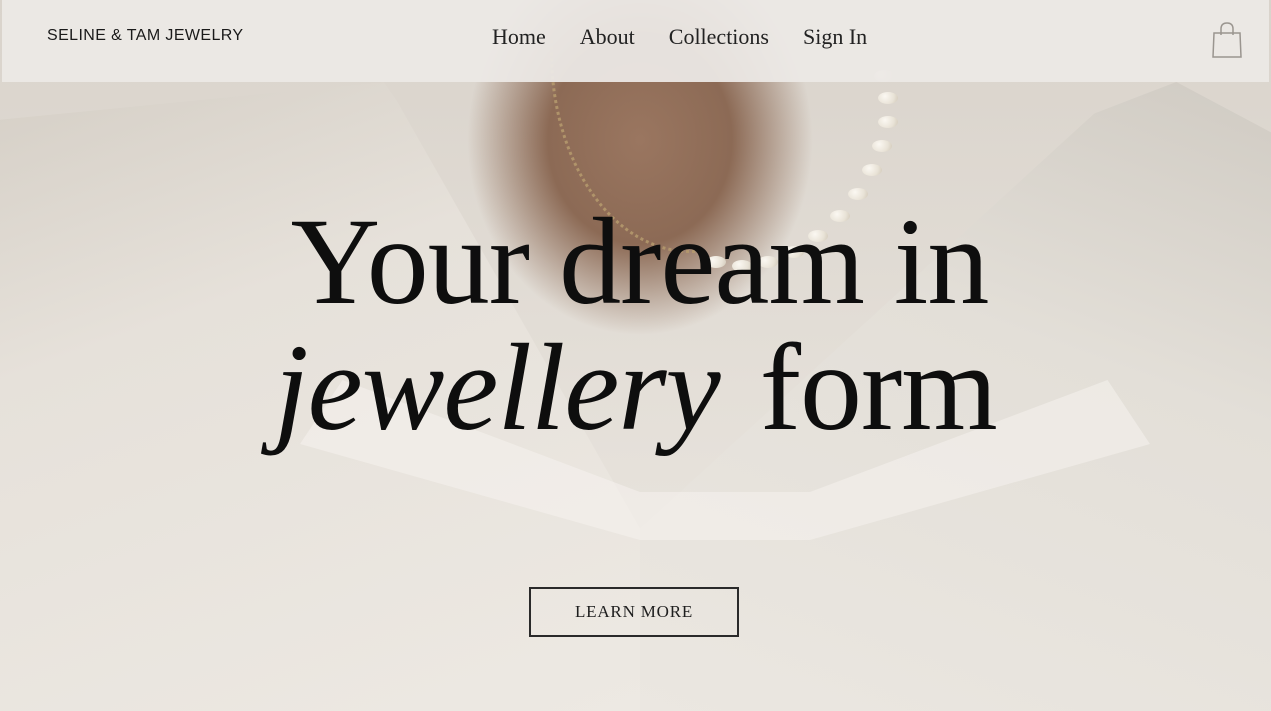  I want to click on shopping-bag-icon, so click(1227, 40).